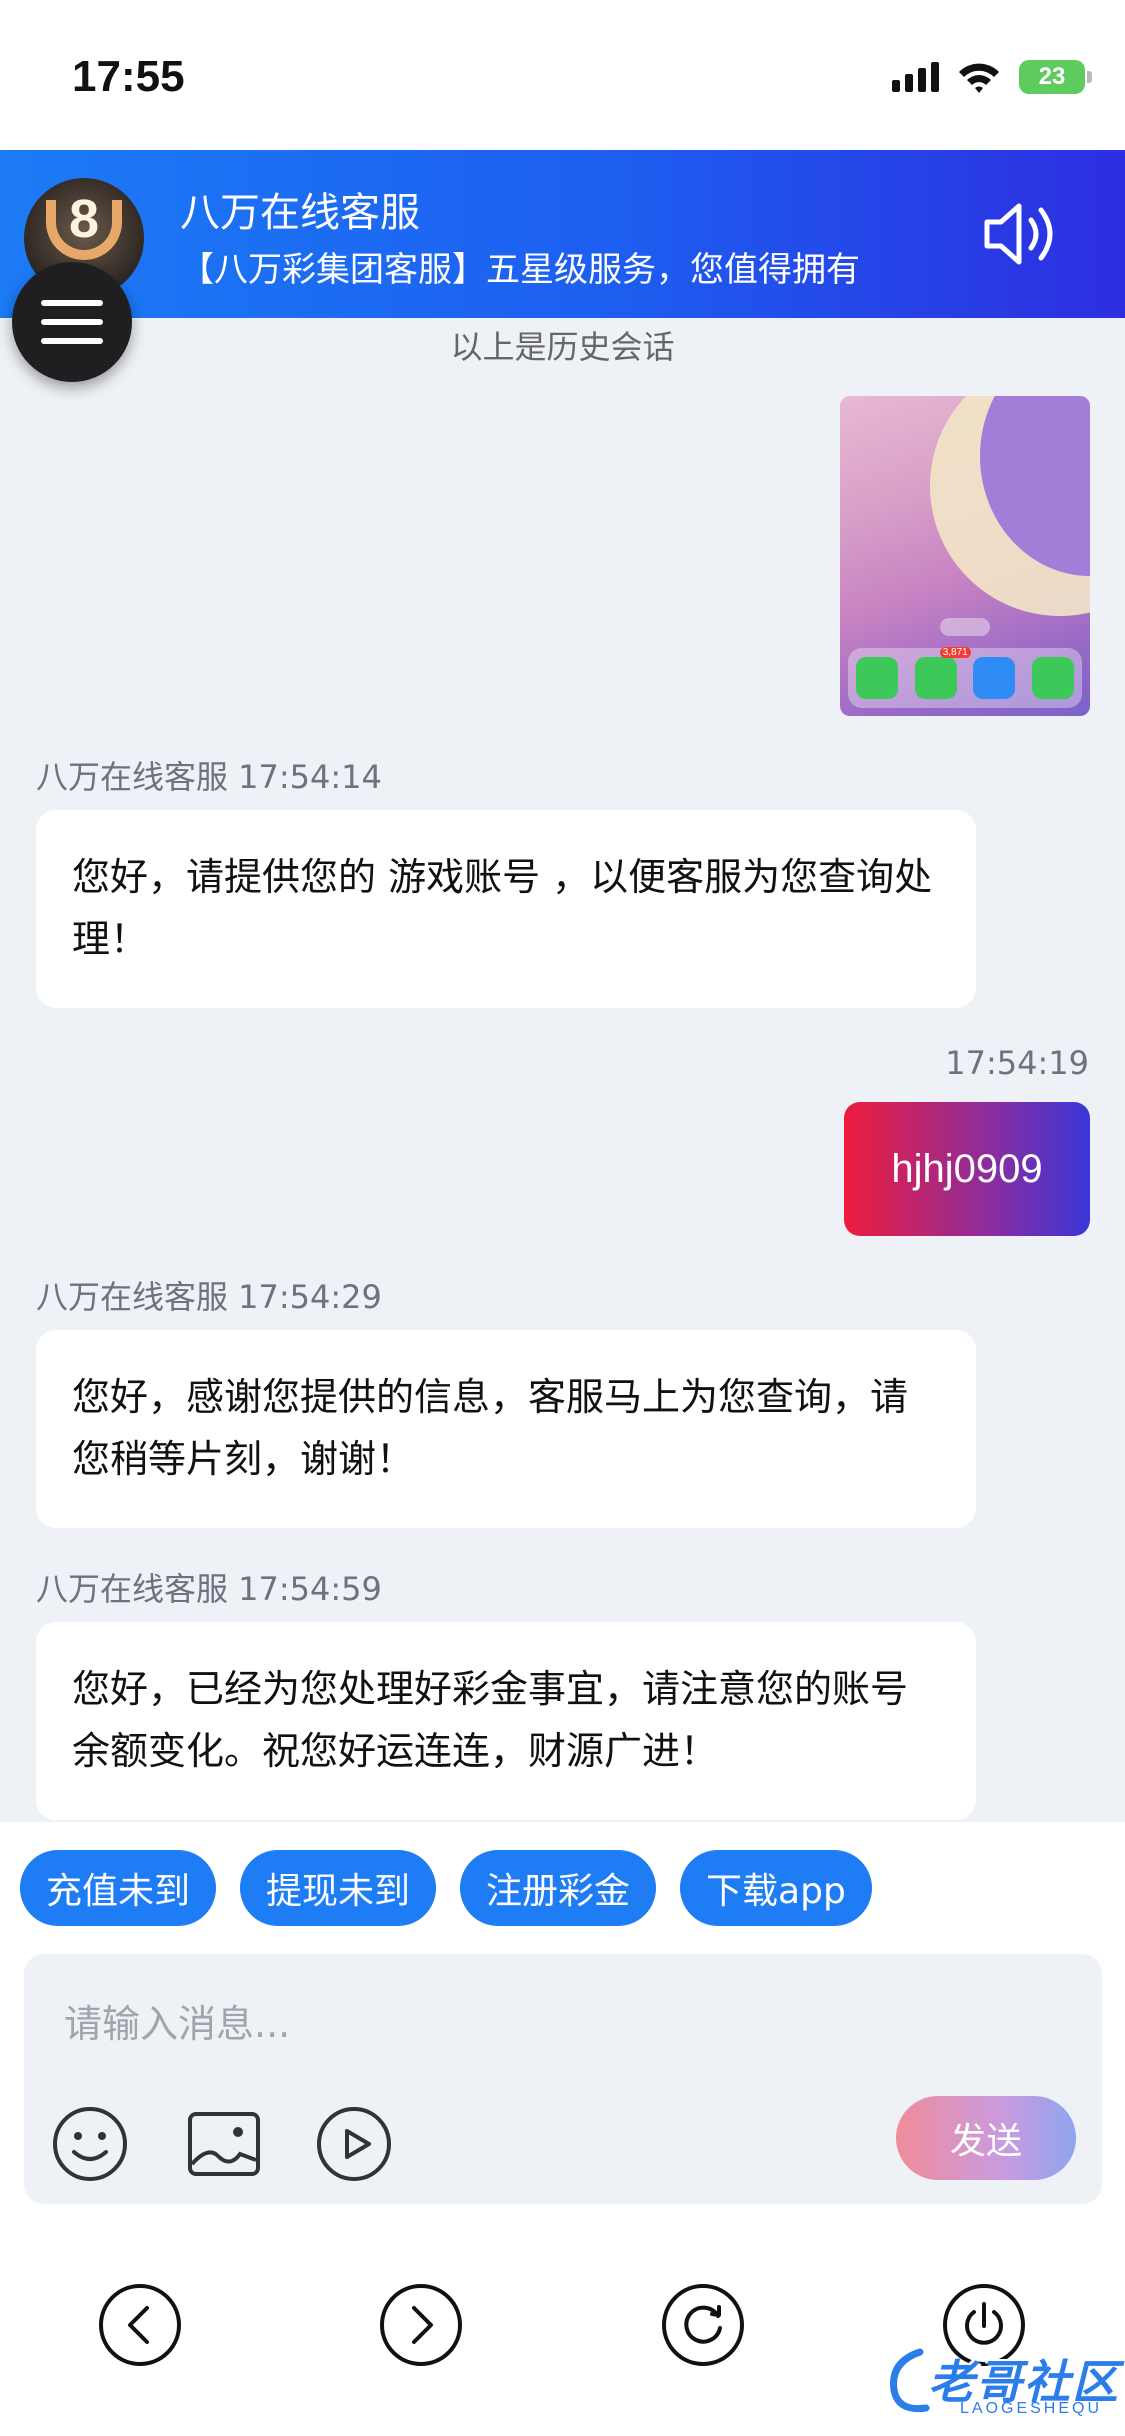  I want to click on messages-app-icon: 3,871, so click(942, 673).